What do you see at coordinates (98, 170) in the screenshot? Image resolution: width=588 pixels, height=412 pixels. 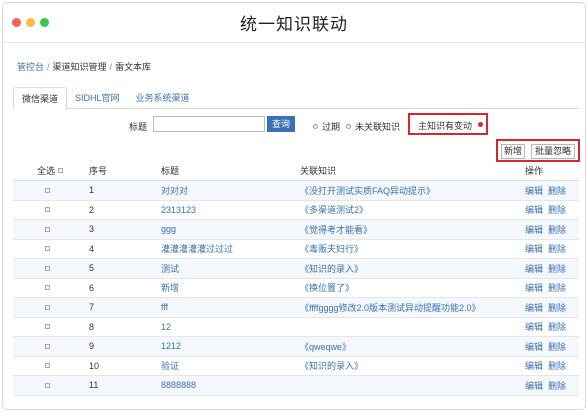 I see `seq-header: 序号` at bounding box center [98, 170].